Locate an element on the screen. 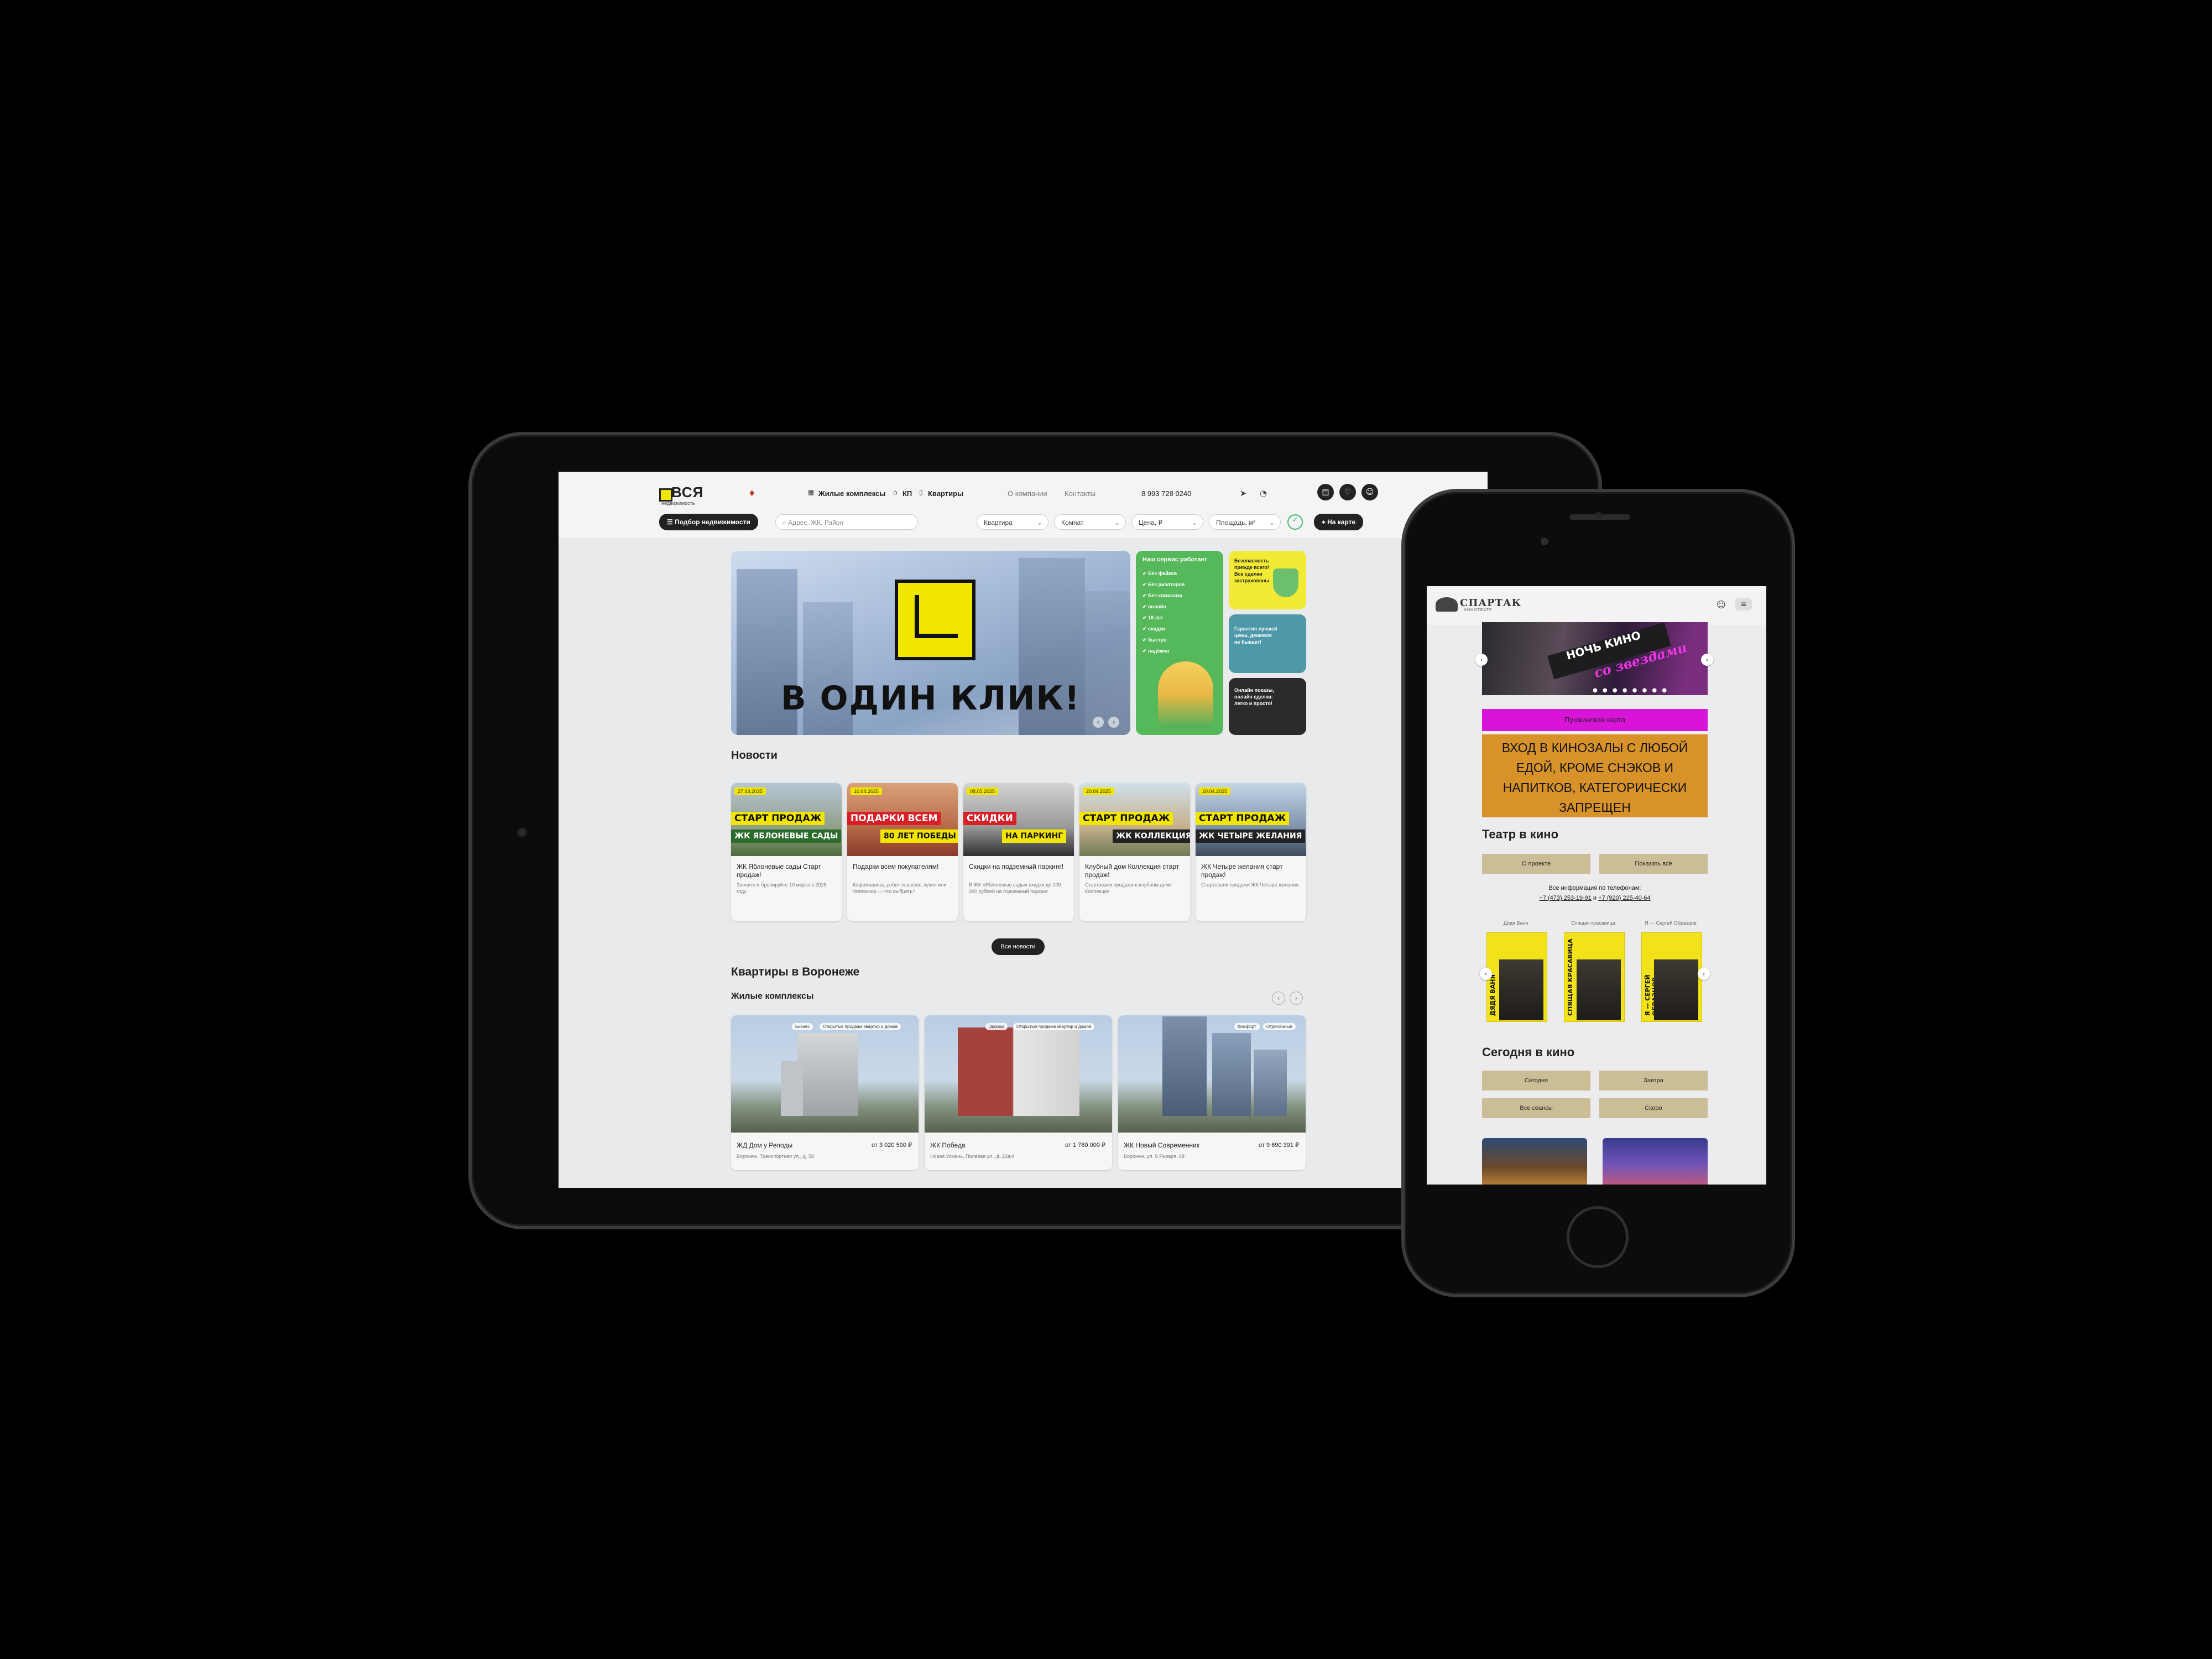 This screenshot has height=1659, width=2212. rooms-select: Комнат ⌄ is located at coordinates (1090, 522).